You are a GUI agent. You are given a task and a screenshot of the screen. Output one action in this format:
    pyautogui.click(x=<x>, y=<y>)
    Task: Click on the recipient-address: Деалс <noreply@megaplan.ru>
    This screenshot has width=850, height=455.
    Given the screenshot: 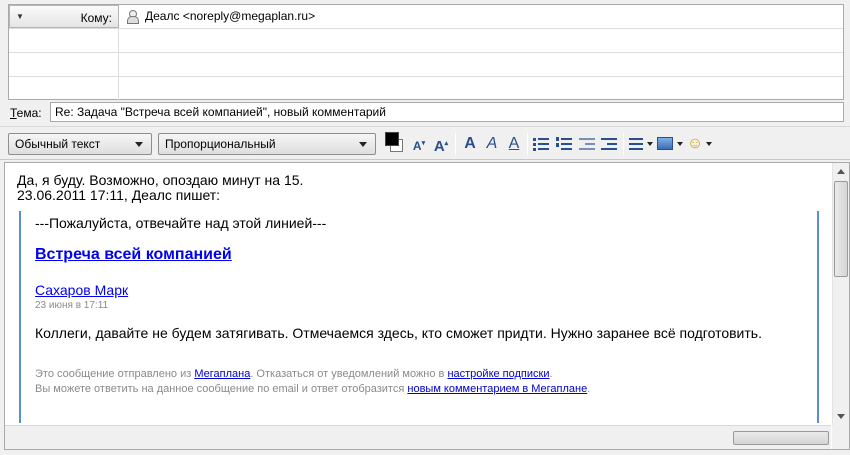 What is the action you would take?
    pyautogui.click(x=221, y=16)
    